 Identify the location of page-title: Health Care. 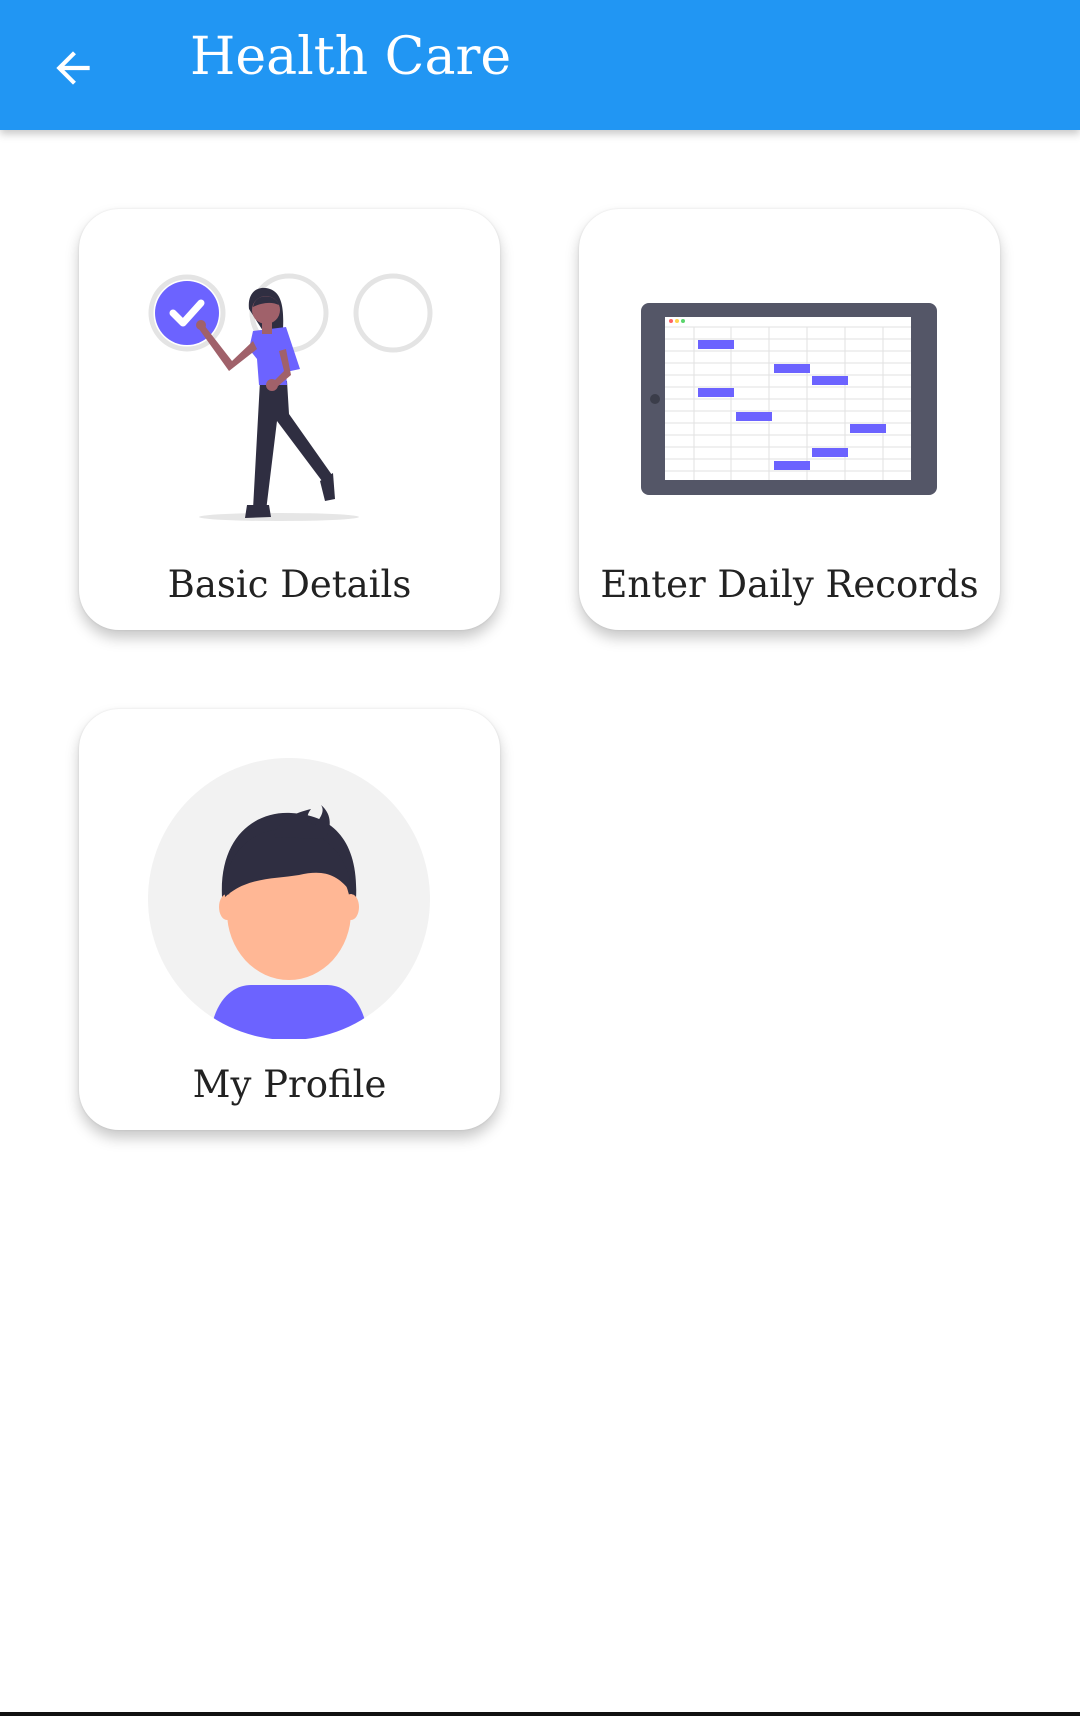
(351, 57).